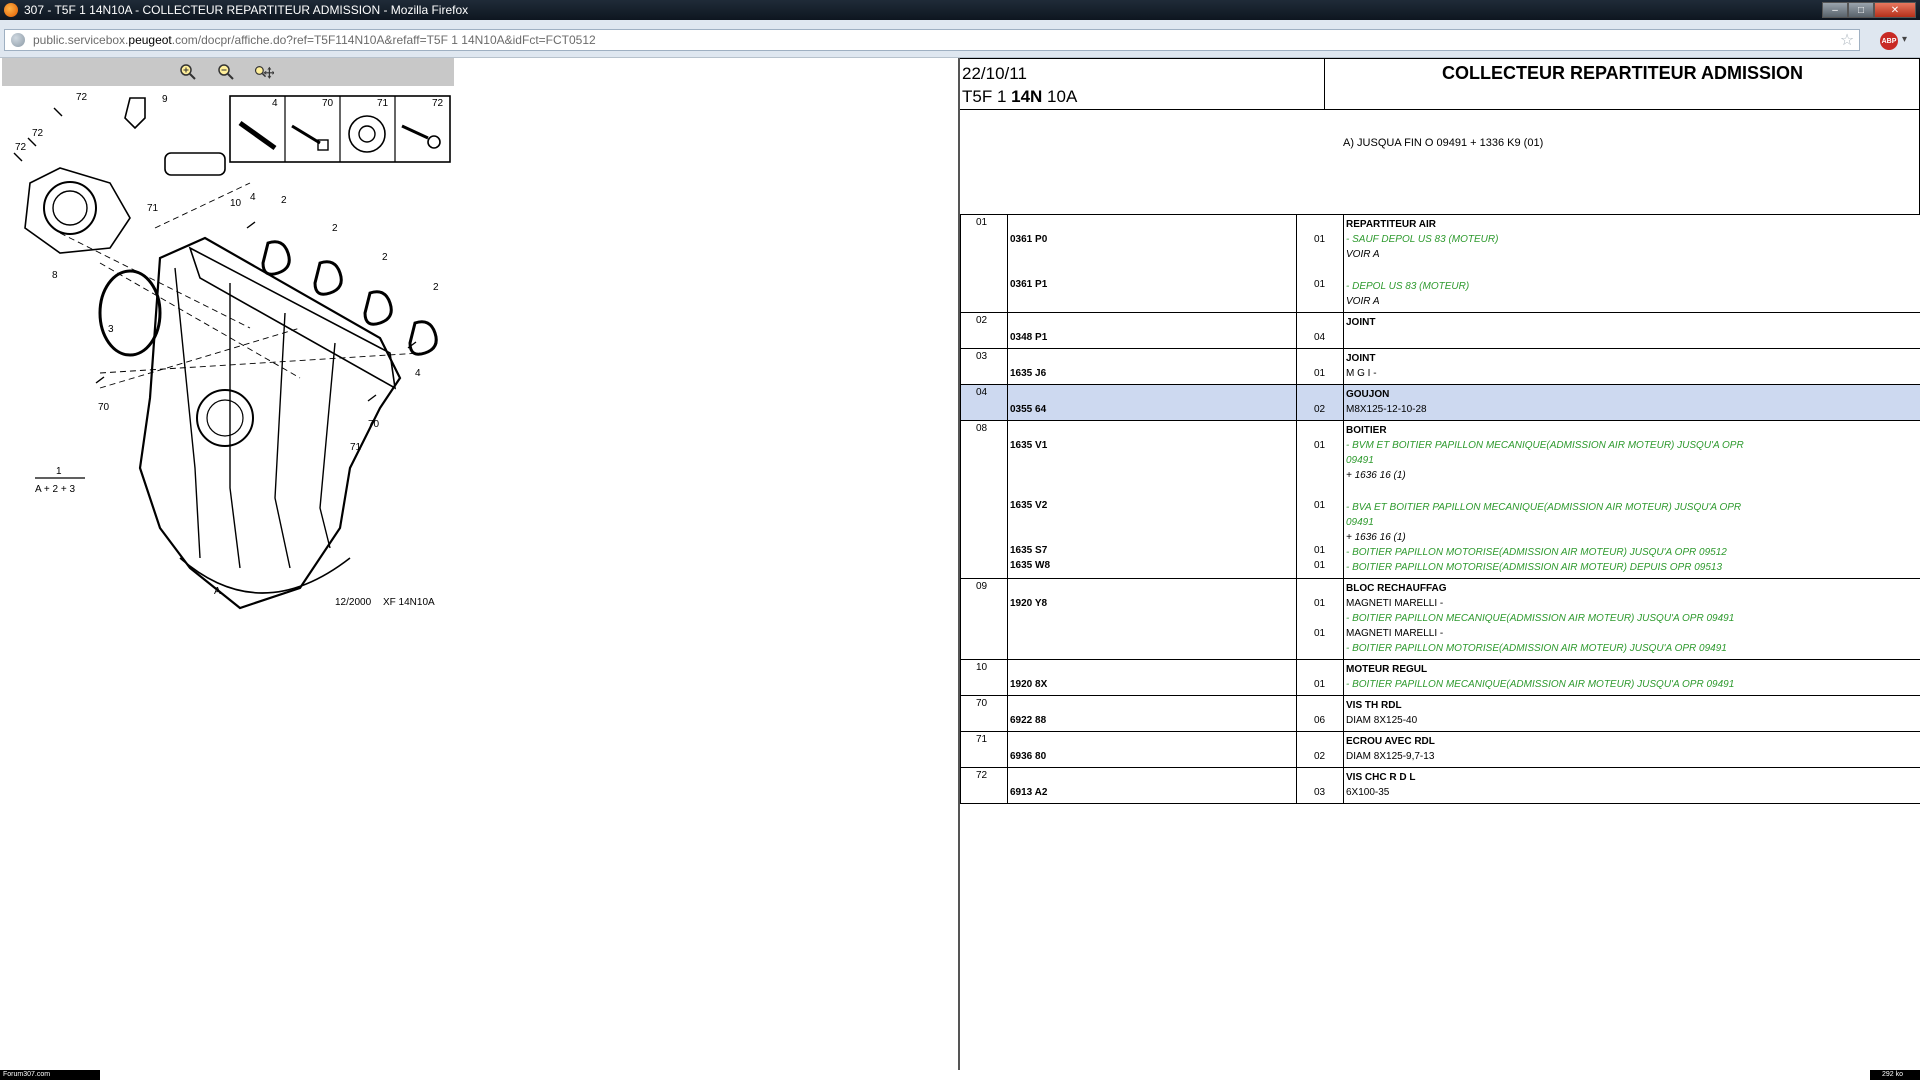 The image size is (1920, 1080). What do you see at coordinates (1152, 684) in the screenshot?
I see `part-reference: 1920 8X` at bounding box center [1152, 684].